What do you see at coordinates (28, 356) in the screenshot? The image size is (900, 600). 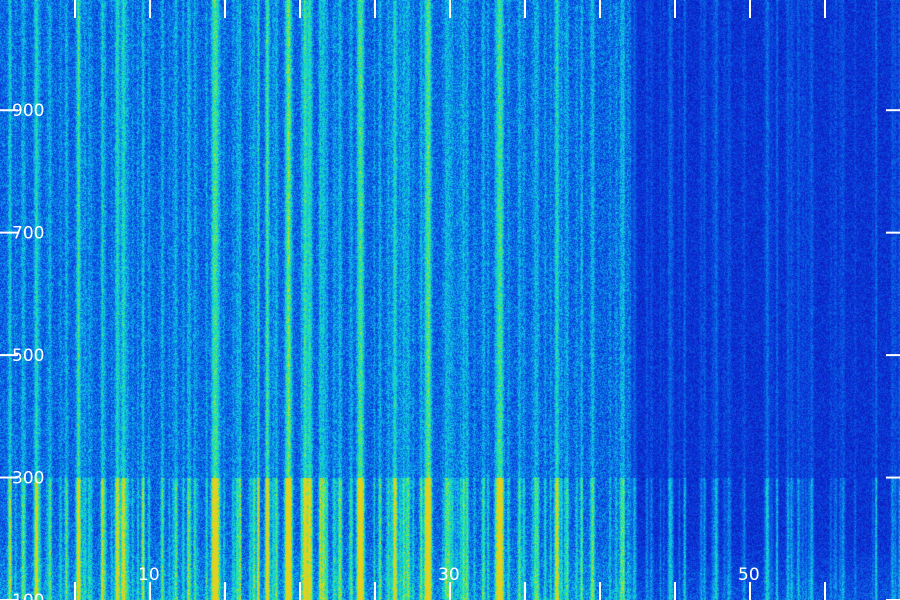 I see `y-tick-label: 500` at bounding box center [28, 356].